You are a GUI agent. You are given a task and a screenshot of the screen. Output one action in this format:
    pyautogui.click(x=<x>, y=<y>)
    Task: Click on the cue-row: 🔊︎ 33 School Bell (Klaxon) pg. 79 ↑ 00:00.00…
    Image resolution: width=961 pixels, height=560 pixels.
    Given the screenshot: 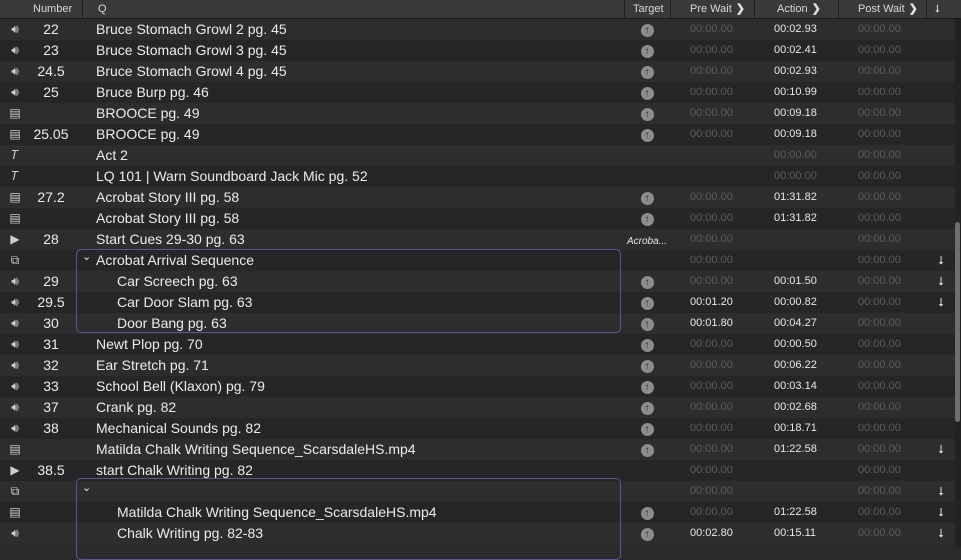 What is the action you would take?
    pyautogui.click(x=477, y=386)
    